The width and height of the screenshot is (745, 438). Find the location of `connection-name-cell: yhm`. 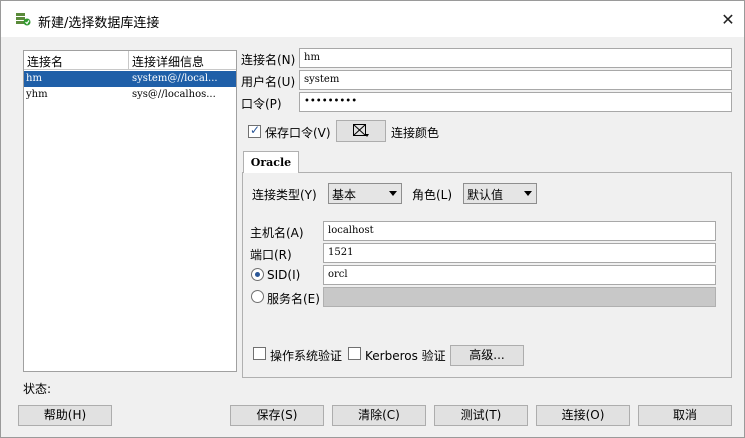

connection-name-cell: yhm is located at coordinates (37, 94).